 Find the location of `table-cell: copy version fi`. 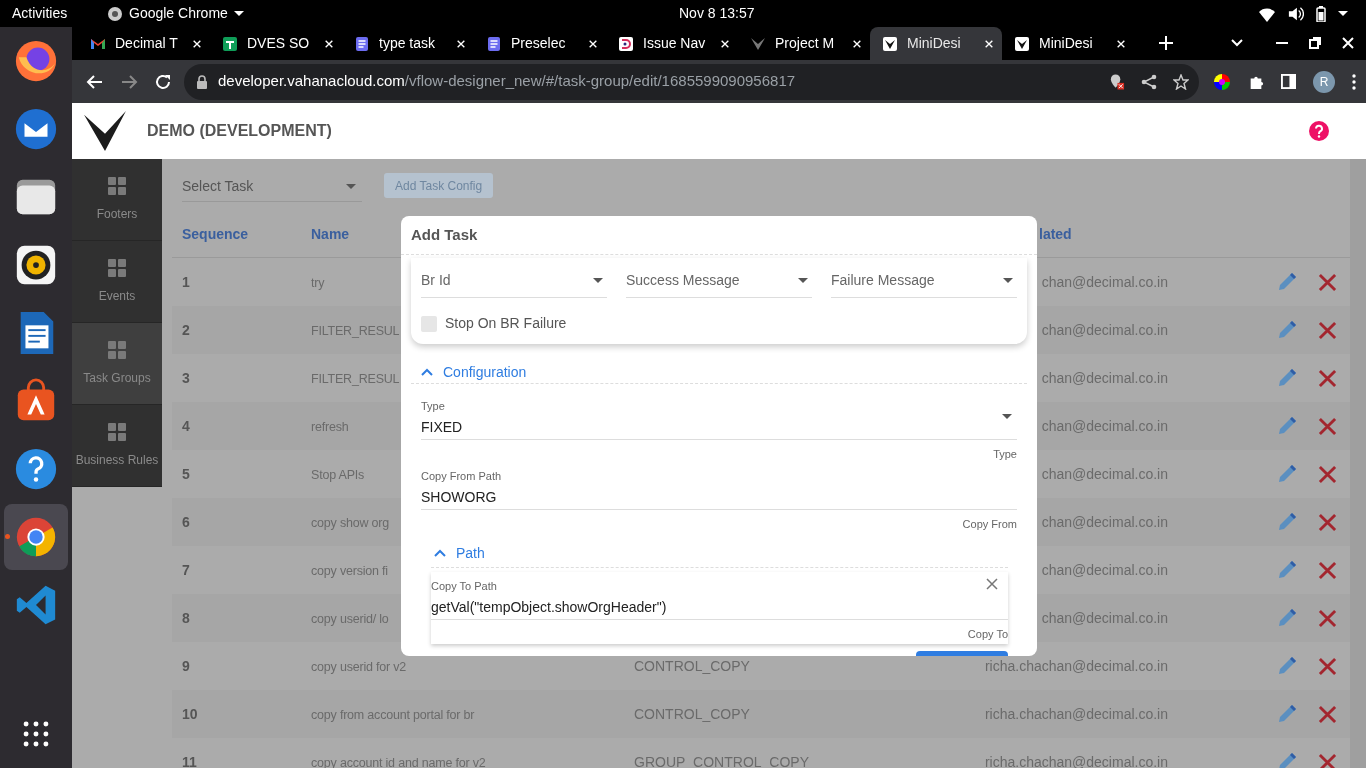

table-cell: copy version fi is located at coordinates (349, 570).